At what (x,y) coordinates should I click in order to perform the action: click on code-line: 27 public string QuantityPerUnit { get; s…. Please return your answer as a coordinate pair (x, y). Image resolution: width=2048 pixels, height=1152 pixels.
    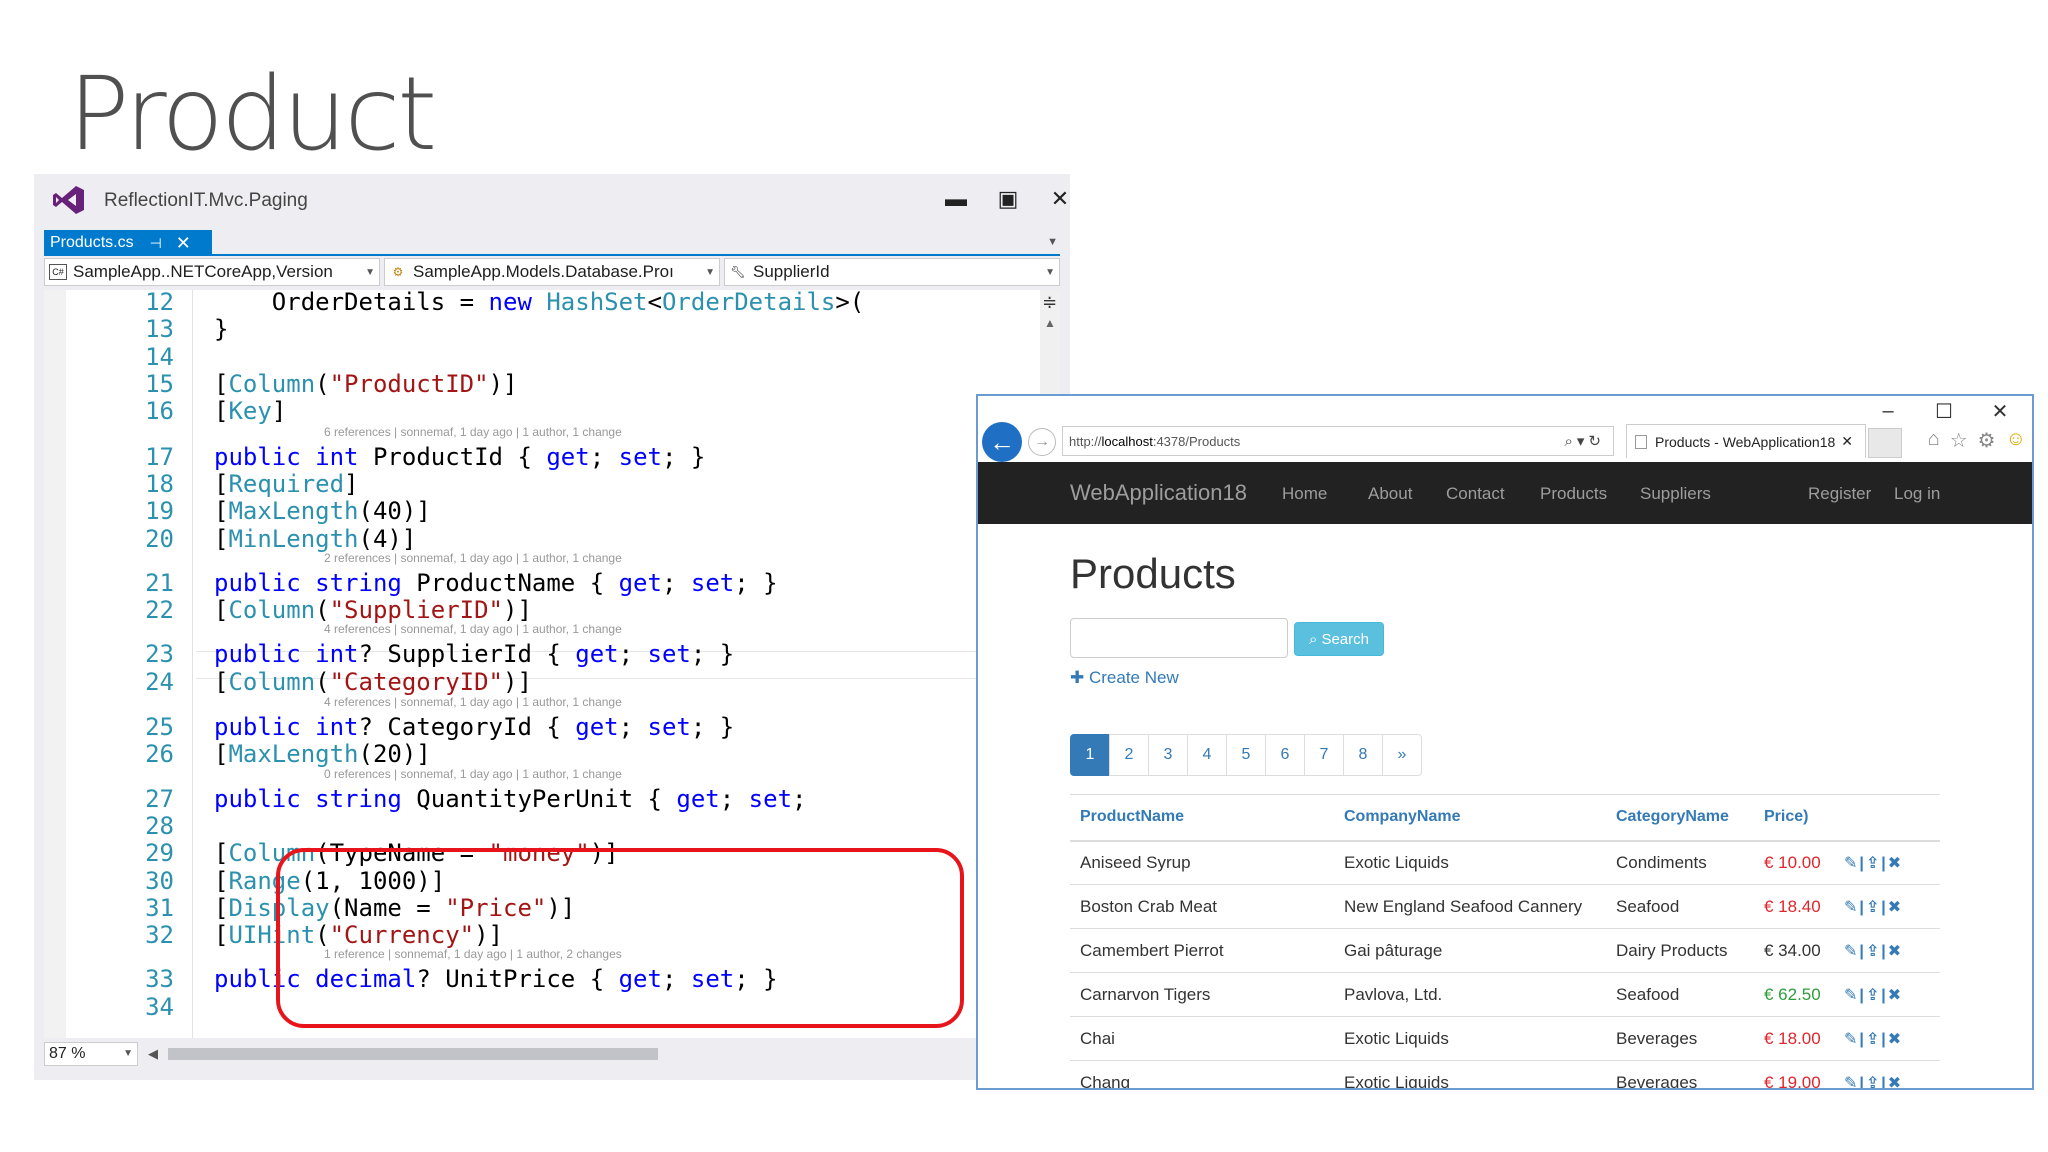
    Looking at the image, I should click on (544, 799).